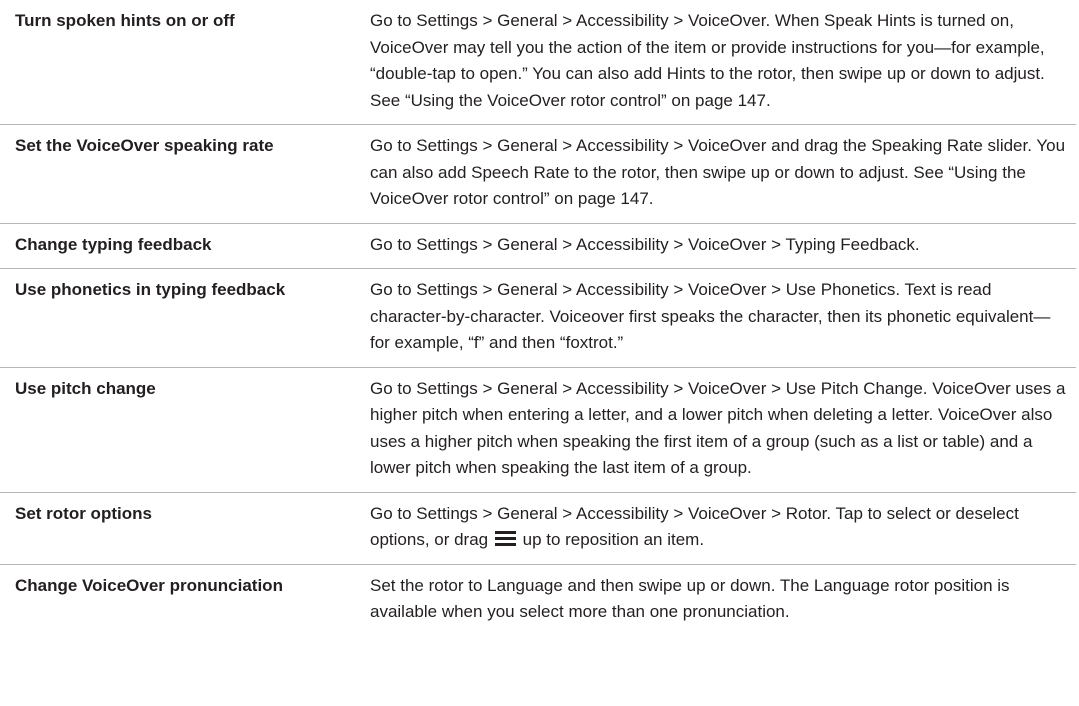 This screenshot has width=1079, height=706. I want to click on row-label: Set the VoiceOver speaking rate, so click(144, 145).